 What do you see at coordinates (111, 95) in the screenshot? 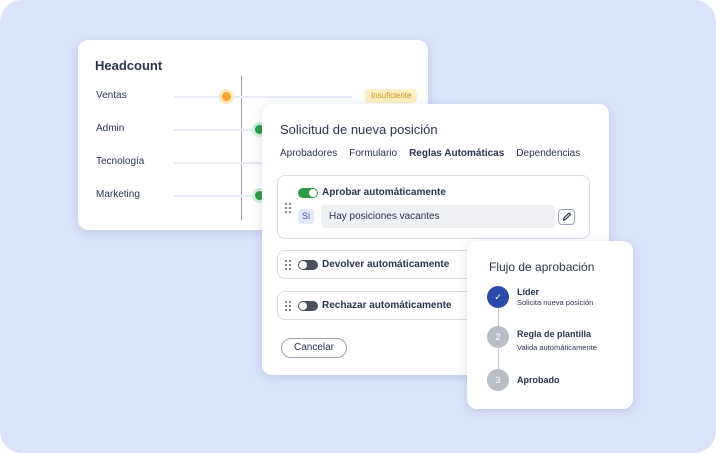
I see `headcount-row-label: Ventas` at bounding box center [111, 95].